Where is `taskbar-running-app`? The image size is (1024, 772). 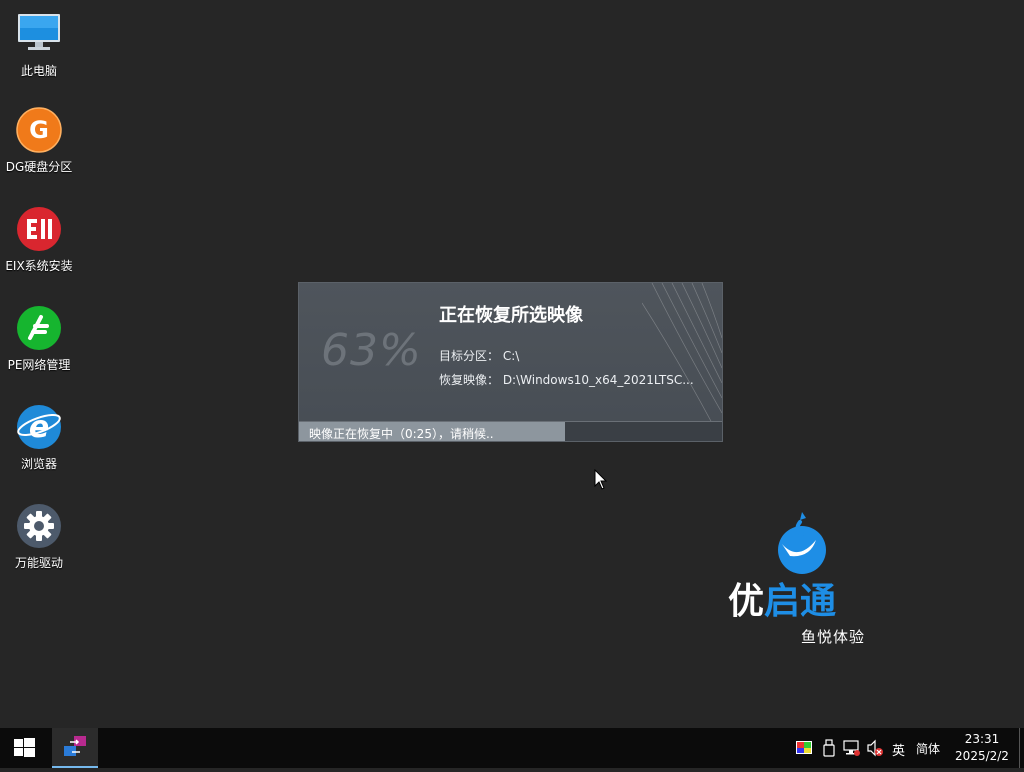
taskbar-running-app is located at coordinates (75, 748).